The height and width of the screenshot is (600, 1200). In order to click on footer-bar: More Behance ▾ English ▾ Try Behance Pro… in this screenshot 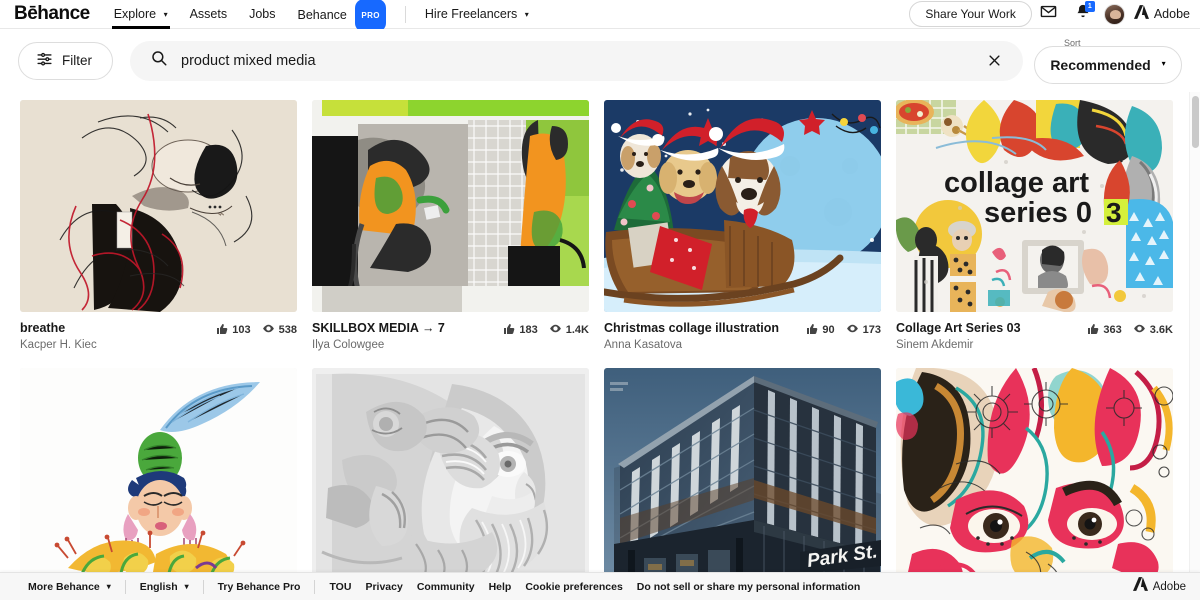, I will do `click(600, 586)`.